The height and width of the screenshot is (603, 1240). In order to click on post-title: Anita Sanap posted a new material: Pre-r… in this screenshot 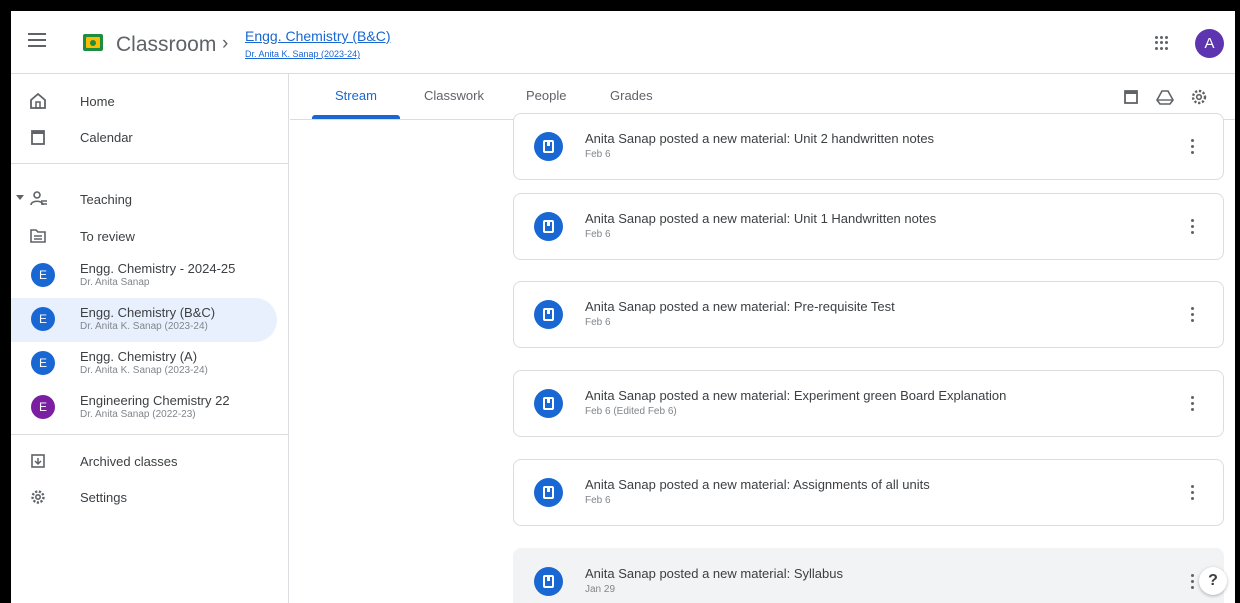, I will do `click(740, 306)`.